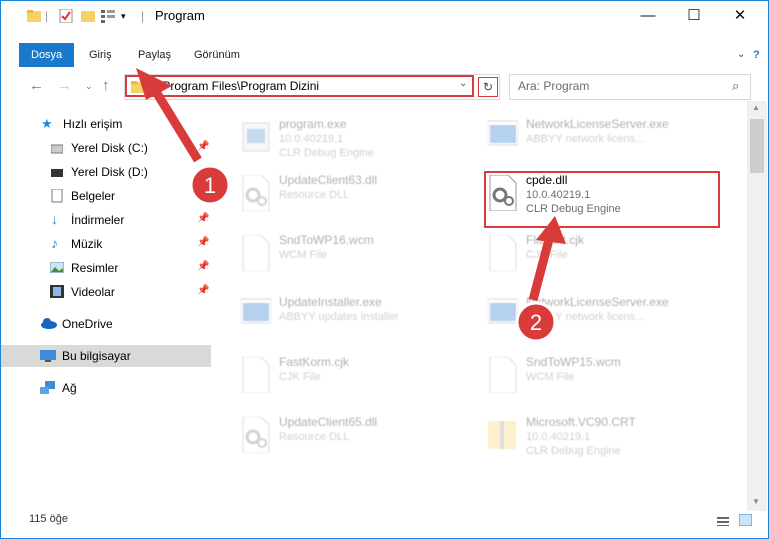 The image size is (769, 539). Describe the element at coordinates (330, 302) in the screenshot. I see `file-name: UpdateInstaller.exe` at that location.